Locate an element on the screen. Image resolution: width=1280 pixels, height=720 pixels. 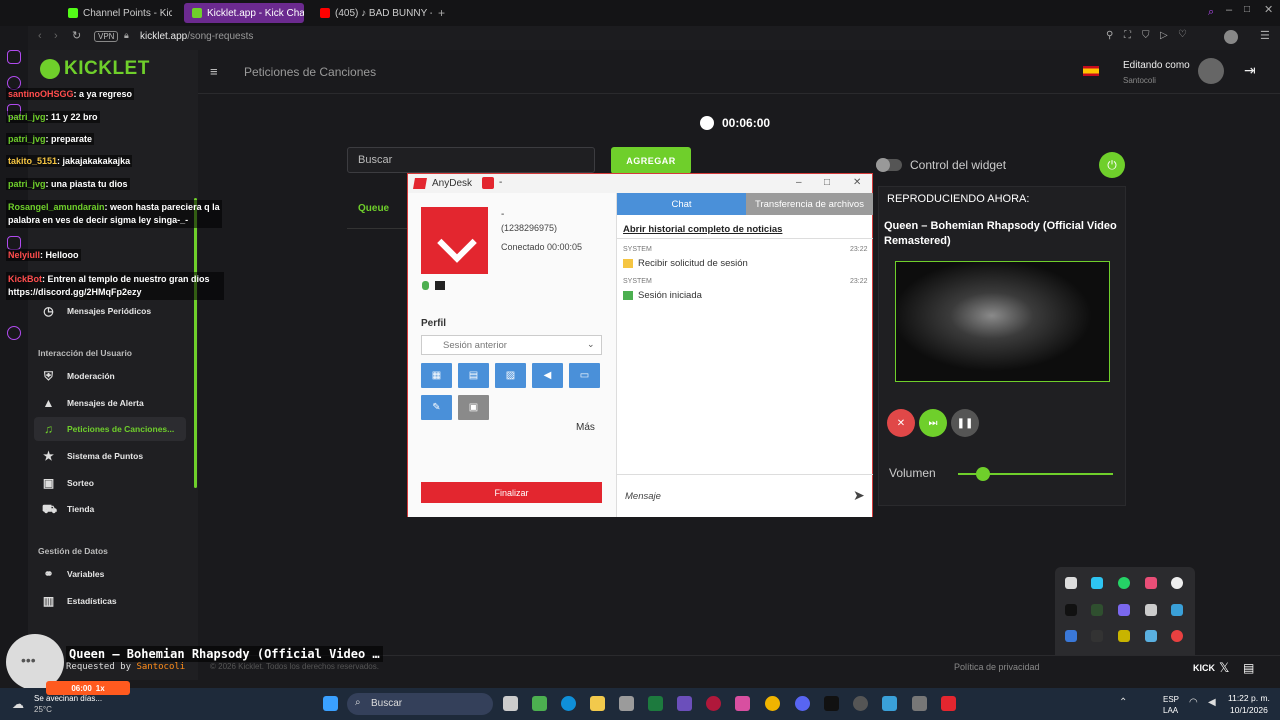
input-control-icon: ▦ is located at coordinates (436, 375).